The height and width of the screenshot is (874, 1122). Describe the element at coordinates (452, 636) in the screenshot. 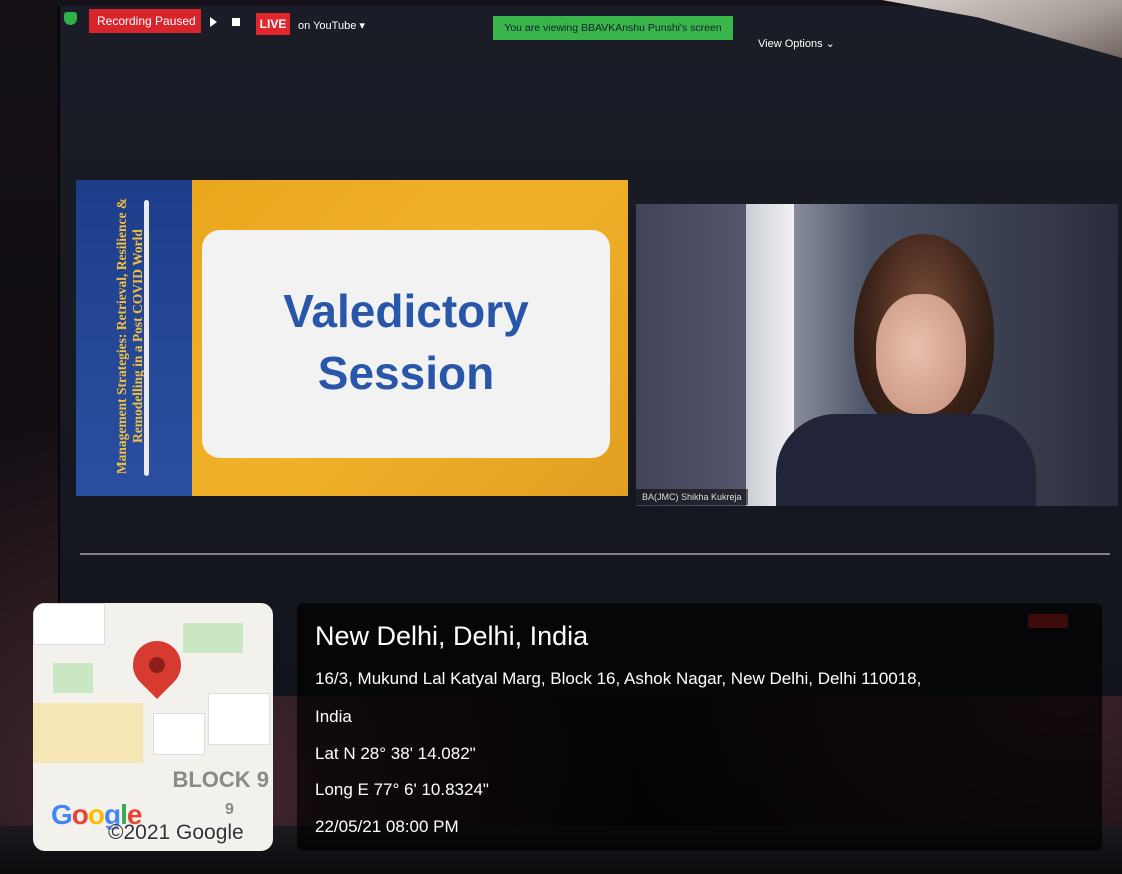

I see `location-city: New Delhi, Delhi, India` at that location.